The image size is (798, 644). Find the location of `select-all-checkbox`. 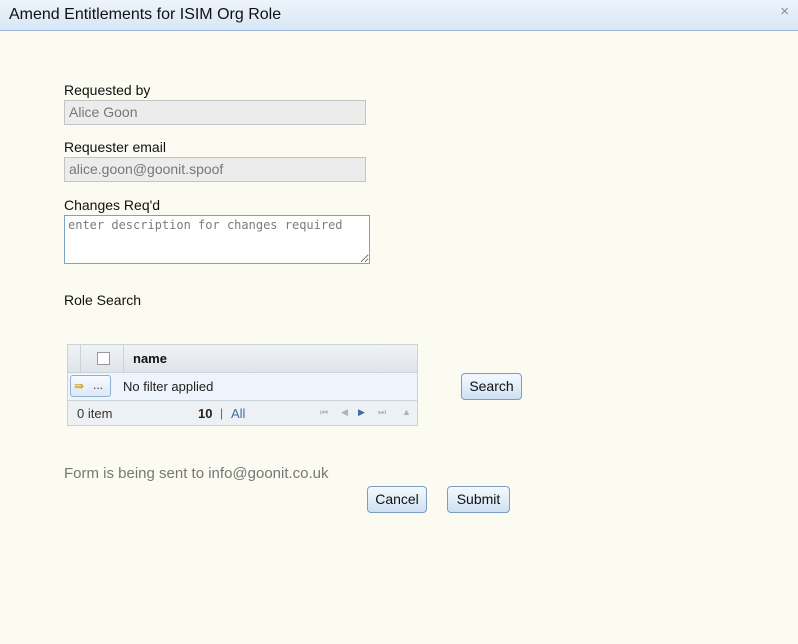

select-all-checkbox is located at coordinates (103, 358).